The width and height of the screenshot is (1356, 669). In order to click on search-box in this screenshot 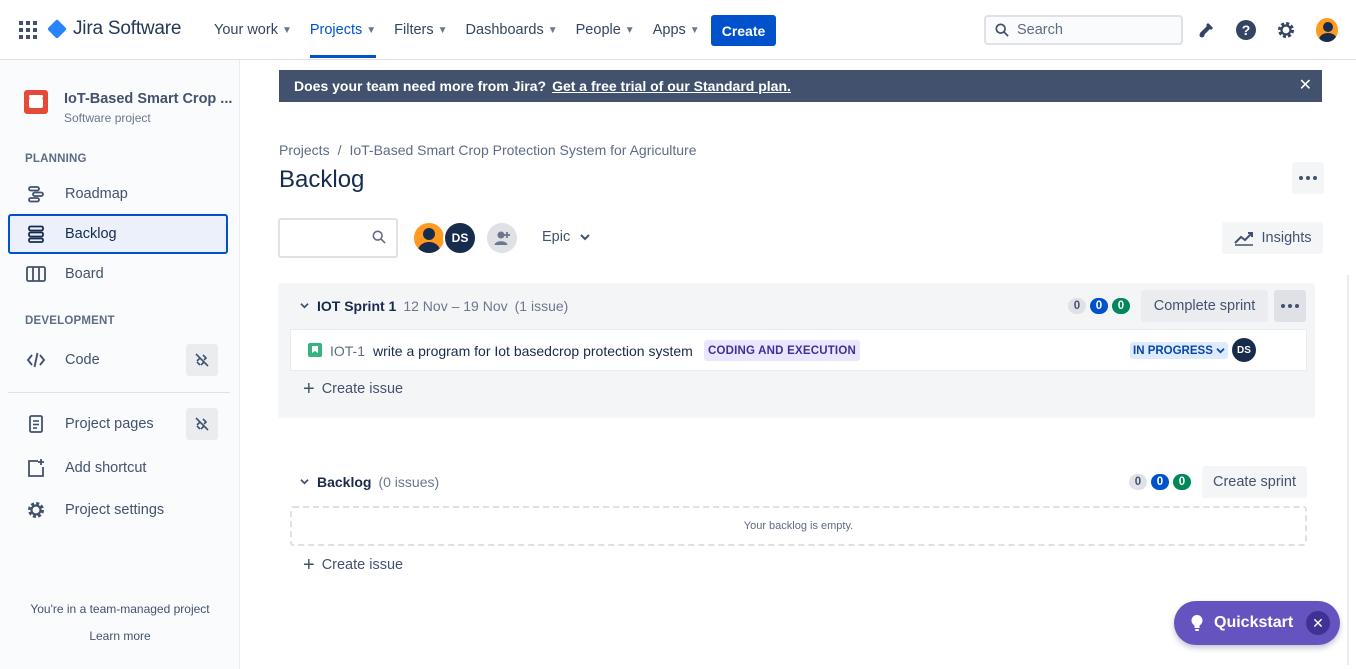, I will do `click(1083, 30)`.